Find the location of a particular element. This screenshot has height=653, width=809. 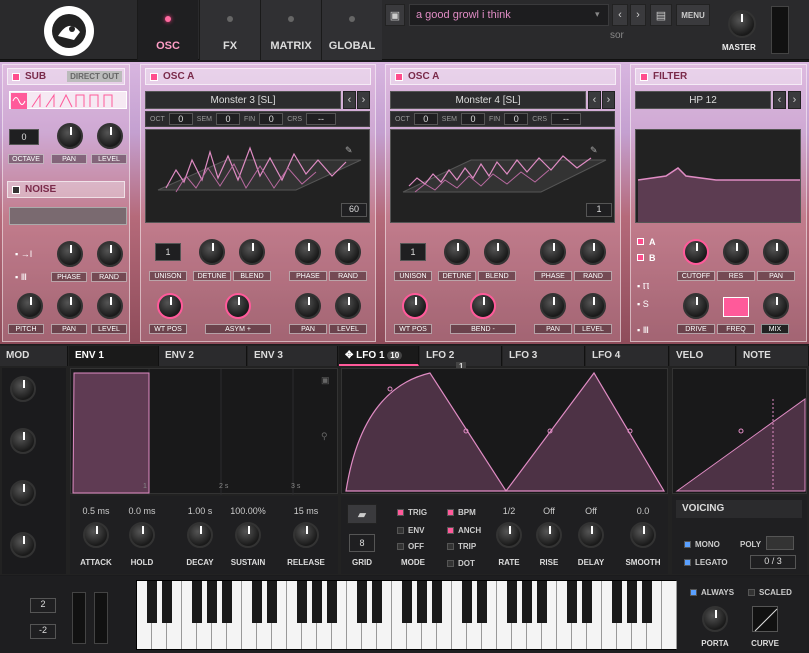

noise-type-selector is located at coordinates (68, 216).